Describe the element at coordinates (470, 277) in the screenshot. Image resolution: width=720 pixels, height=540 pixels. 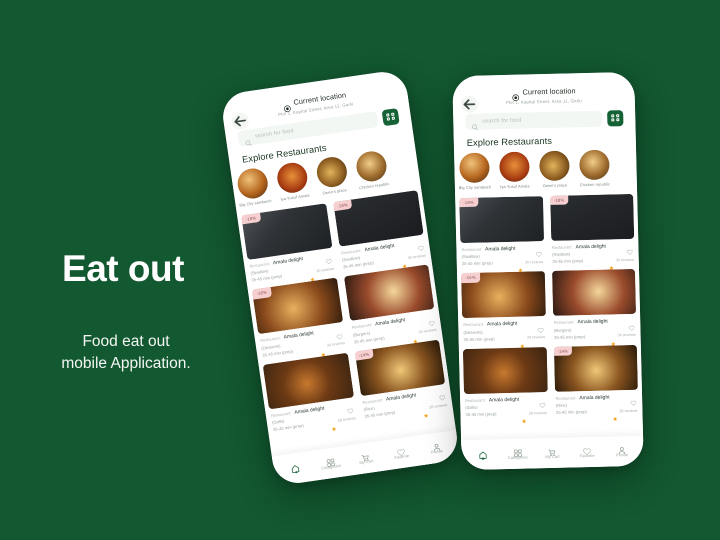
I see `discount-badge: -16%` at that location.